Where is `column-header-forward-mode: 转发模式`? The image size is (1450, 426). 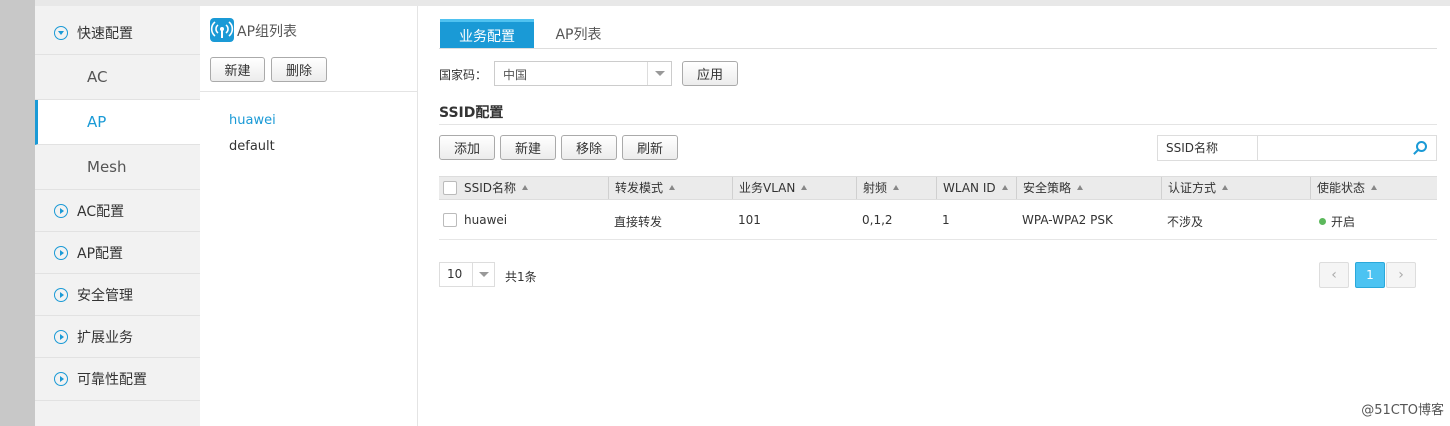
column-header-forward-mode: 转发模式 is located at coordinates (642, 188).